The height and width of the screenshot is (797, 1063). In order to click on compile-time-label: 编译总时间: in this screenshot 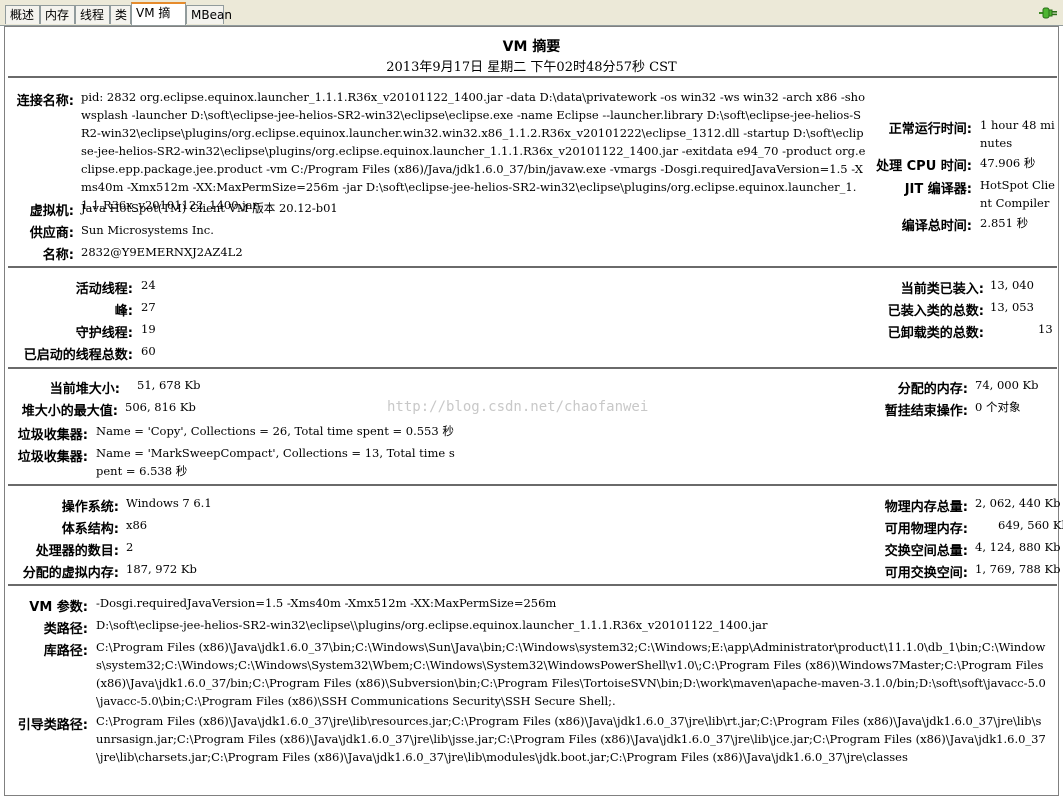, I will do `click(936, 226)`.